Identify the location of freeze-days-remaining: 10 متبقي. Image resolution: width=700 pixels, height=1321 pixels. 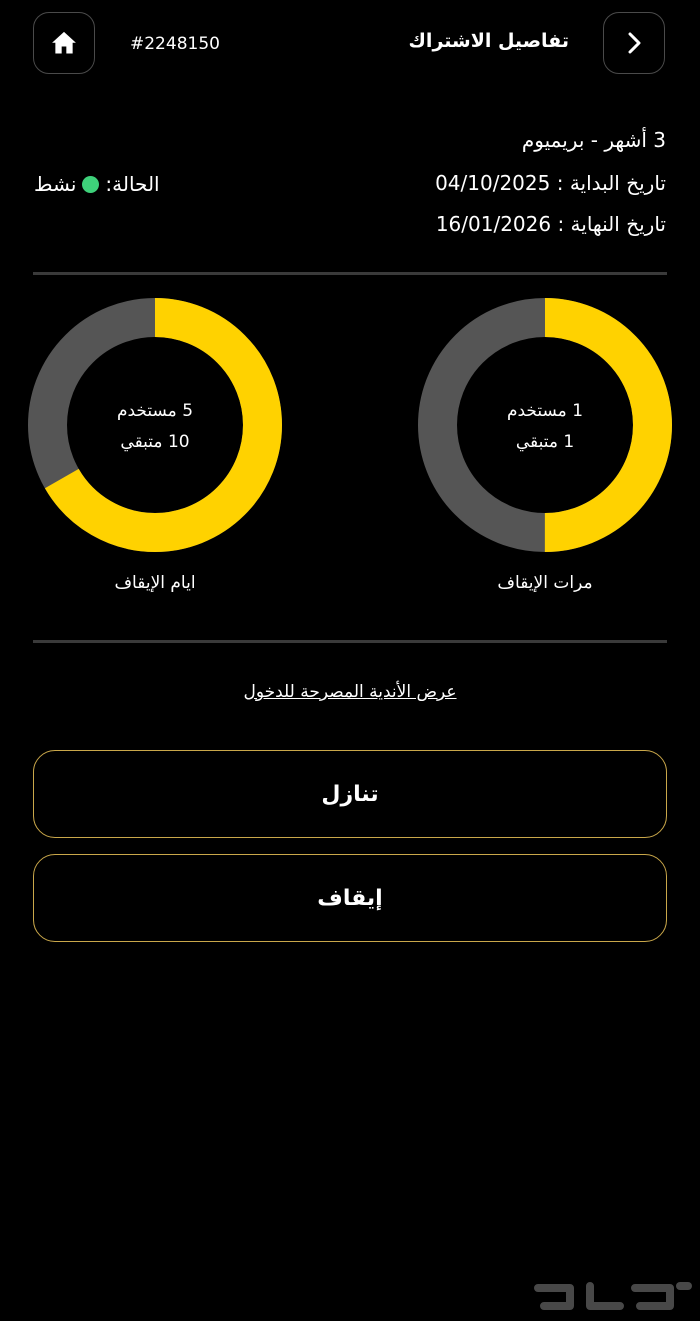
(155, 442).